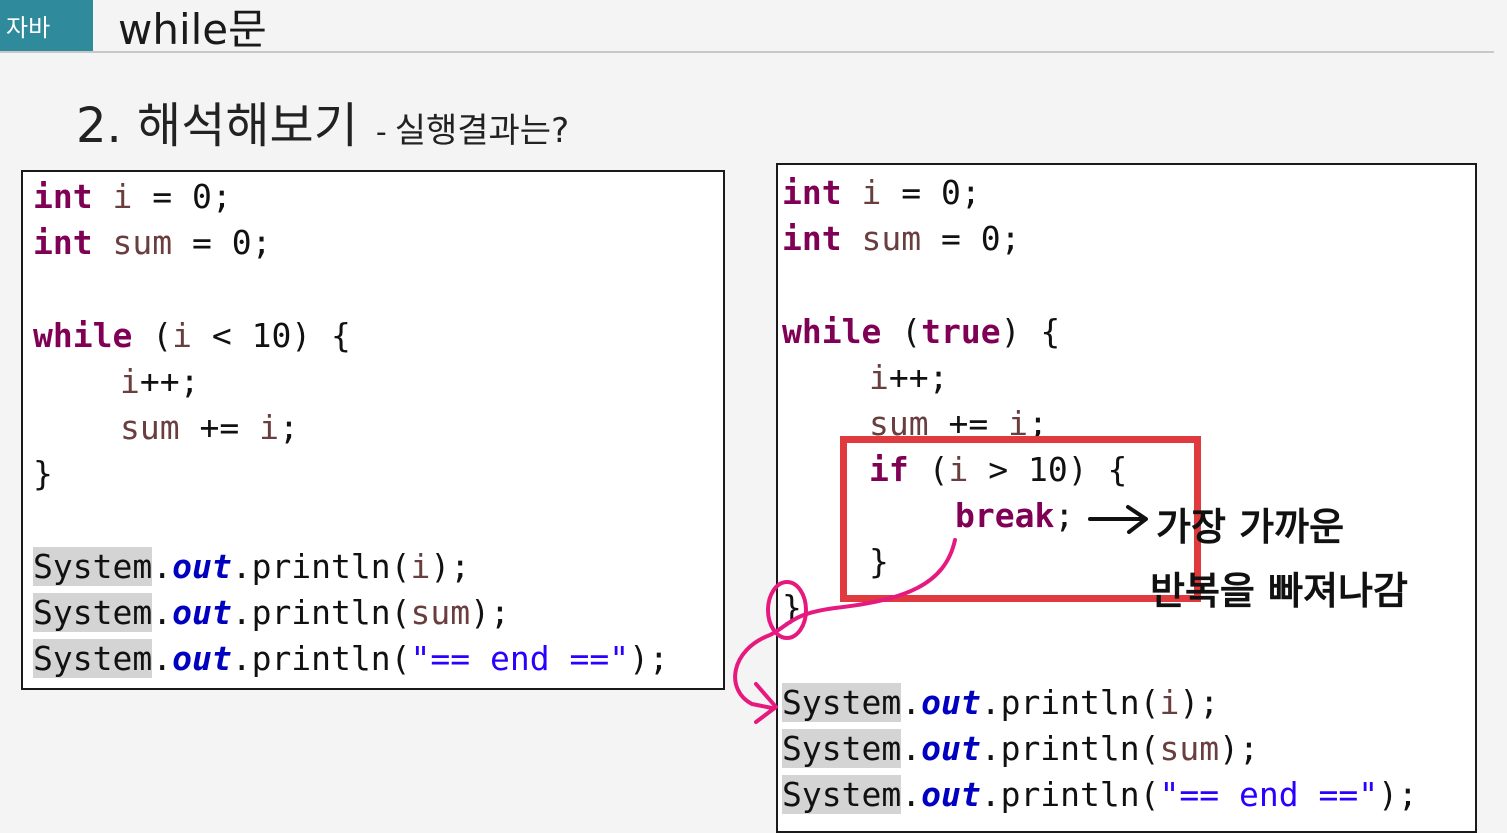  I want to click on annotation-line-1: 가장 가까운, so click(1250, 527).